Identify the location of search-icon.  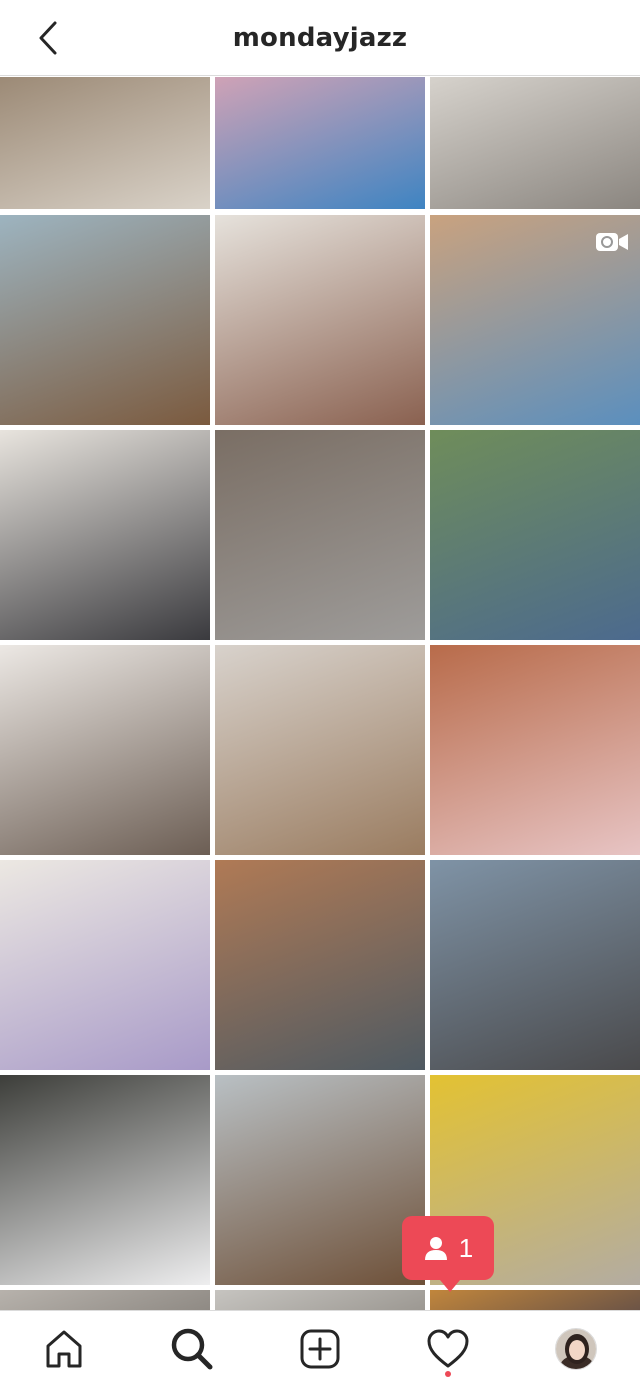
(192, 1349).